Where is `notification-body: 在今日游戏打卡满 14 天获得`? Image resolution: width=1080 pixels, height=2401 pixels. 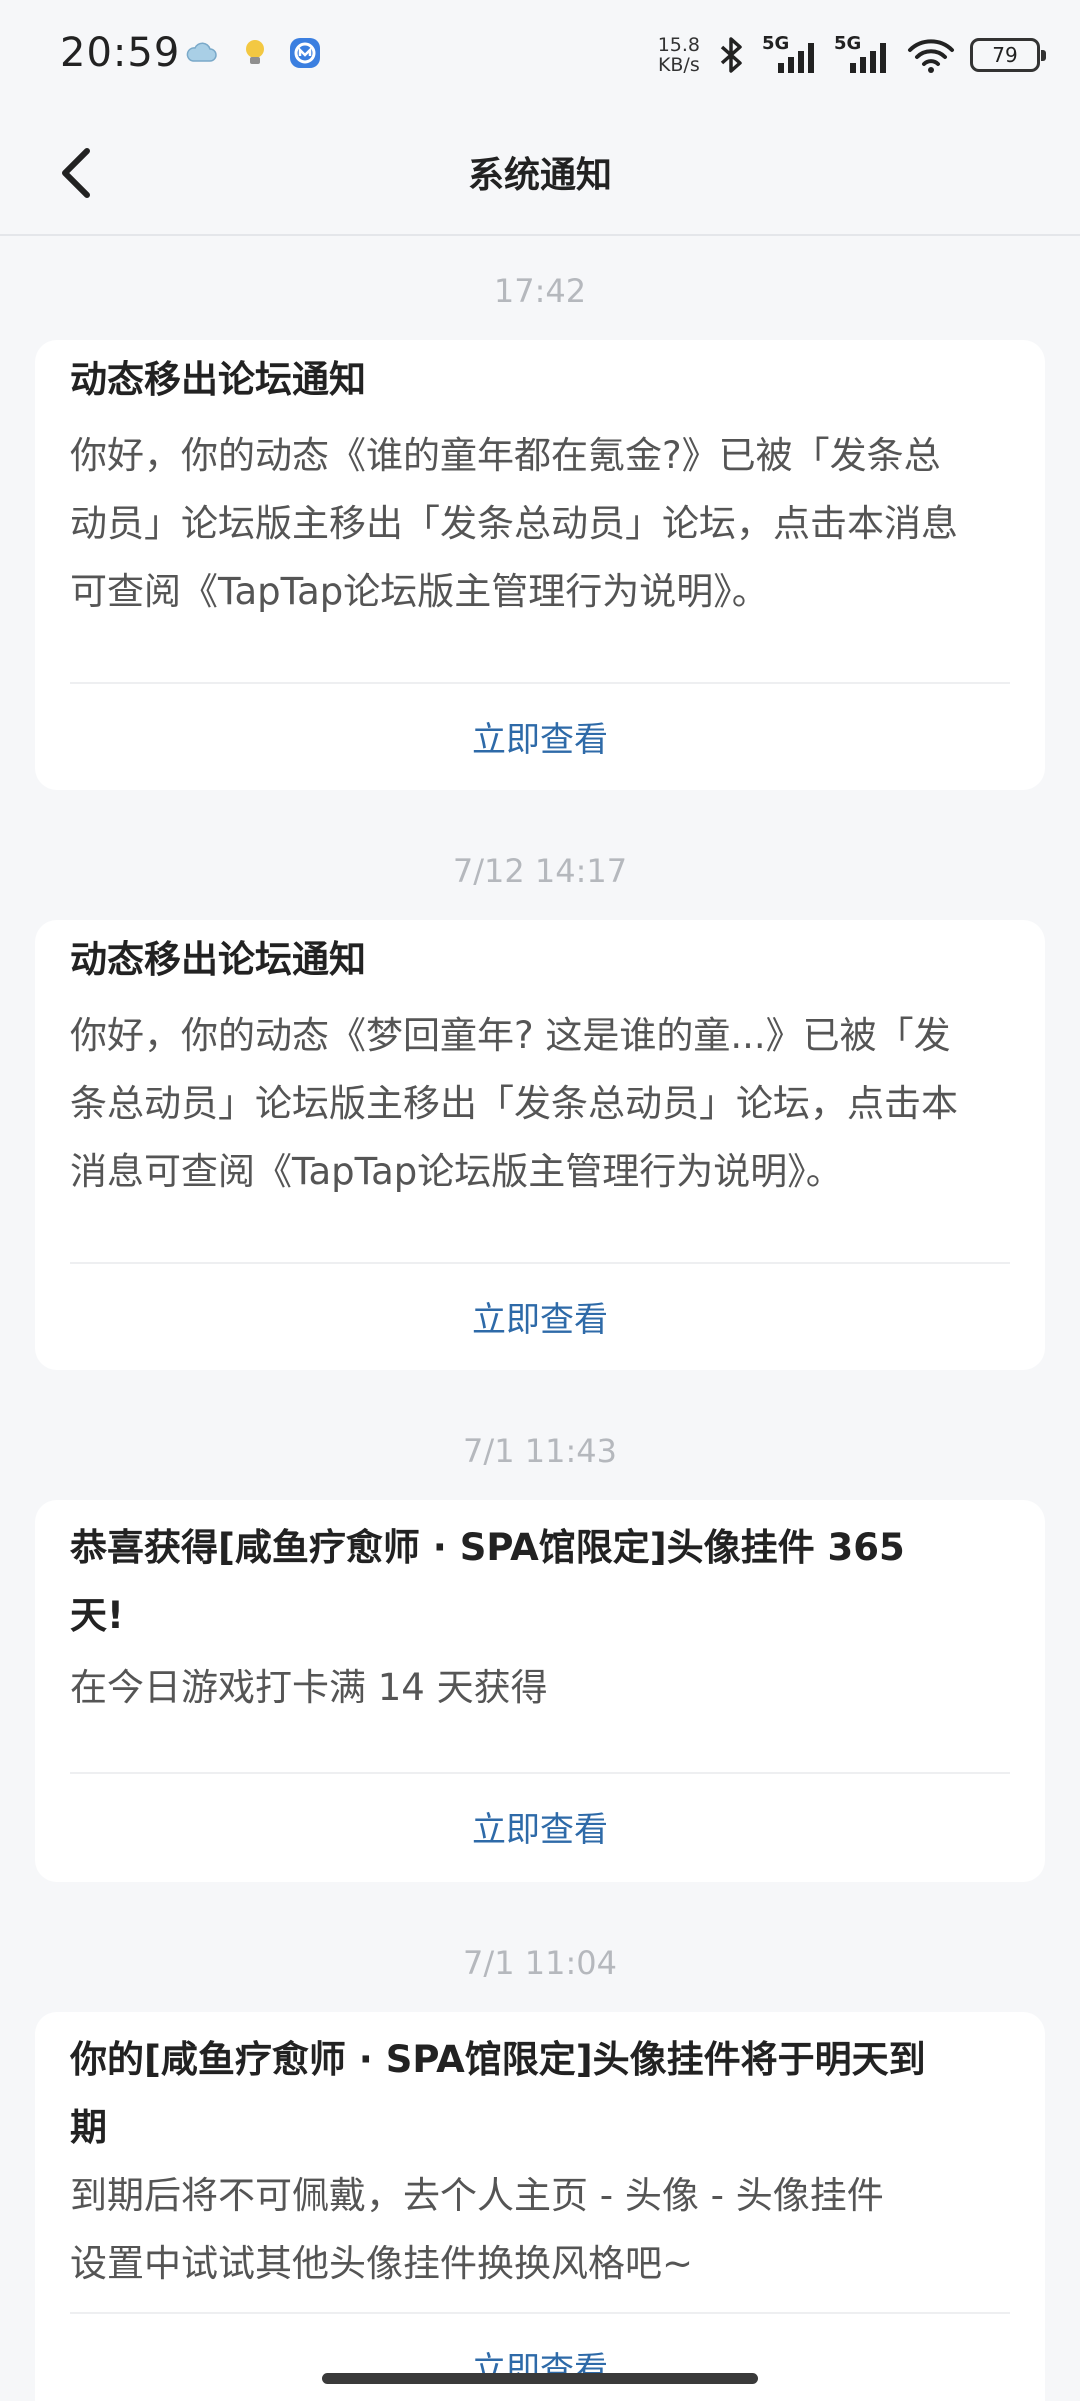 notification-body: 在今日游戏打卡满 14 天获得 is located at coordinates (540, 1688).